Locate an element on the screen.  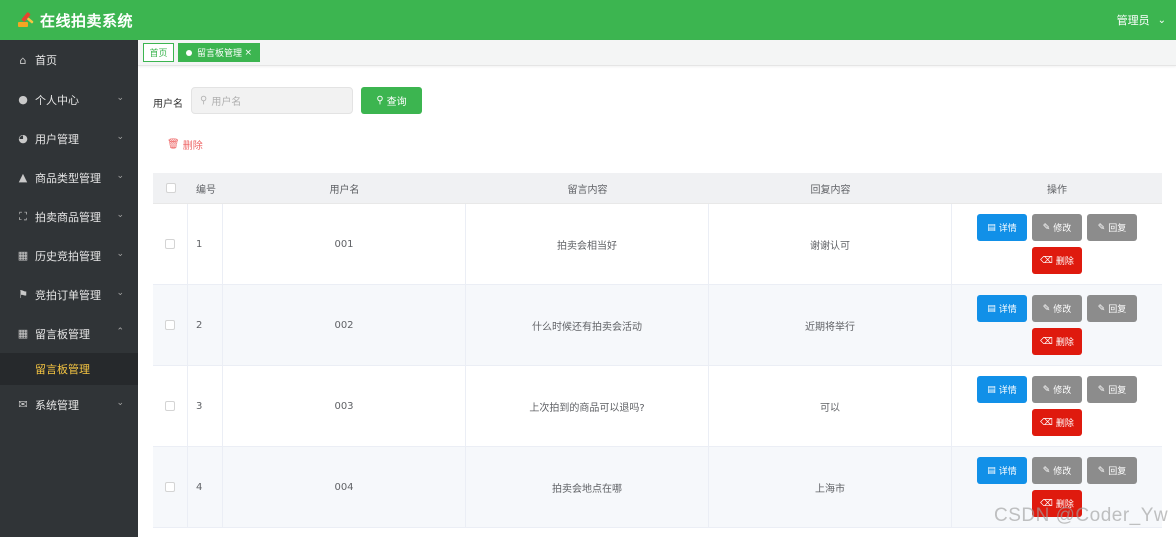
query-button-label: 查询 is located at coordinates (396, 102).